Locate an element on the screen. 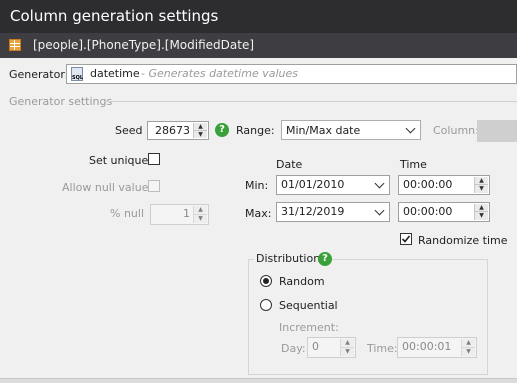 The width and height of the screenshot is (517, 383). max-date-picker: 31/12/2019 is located at coordinates (333, 212).